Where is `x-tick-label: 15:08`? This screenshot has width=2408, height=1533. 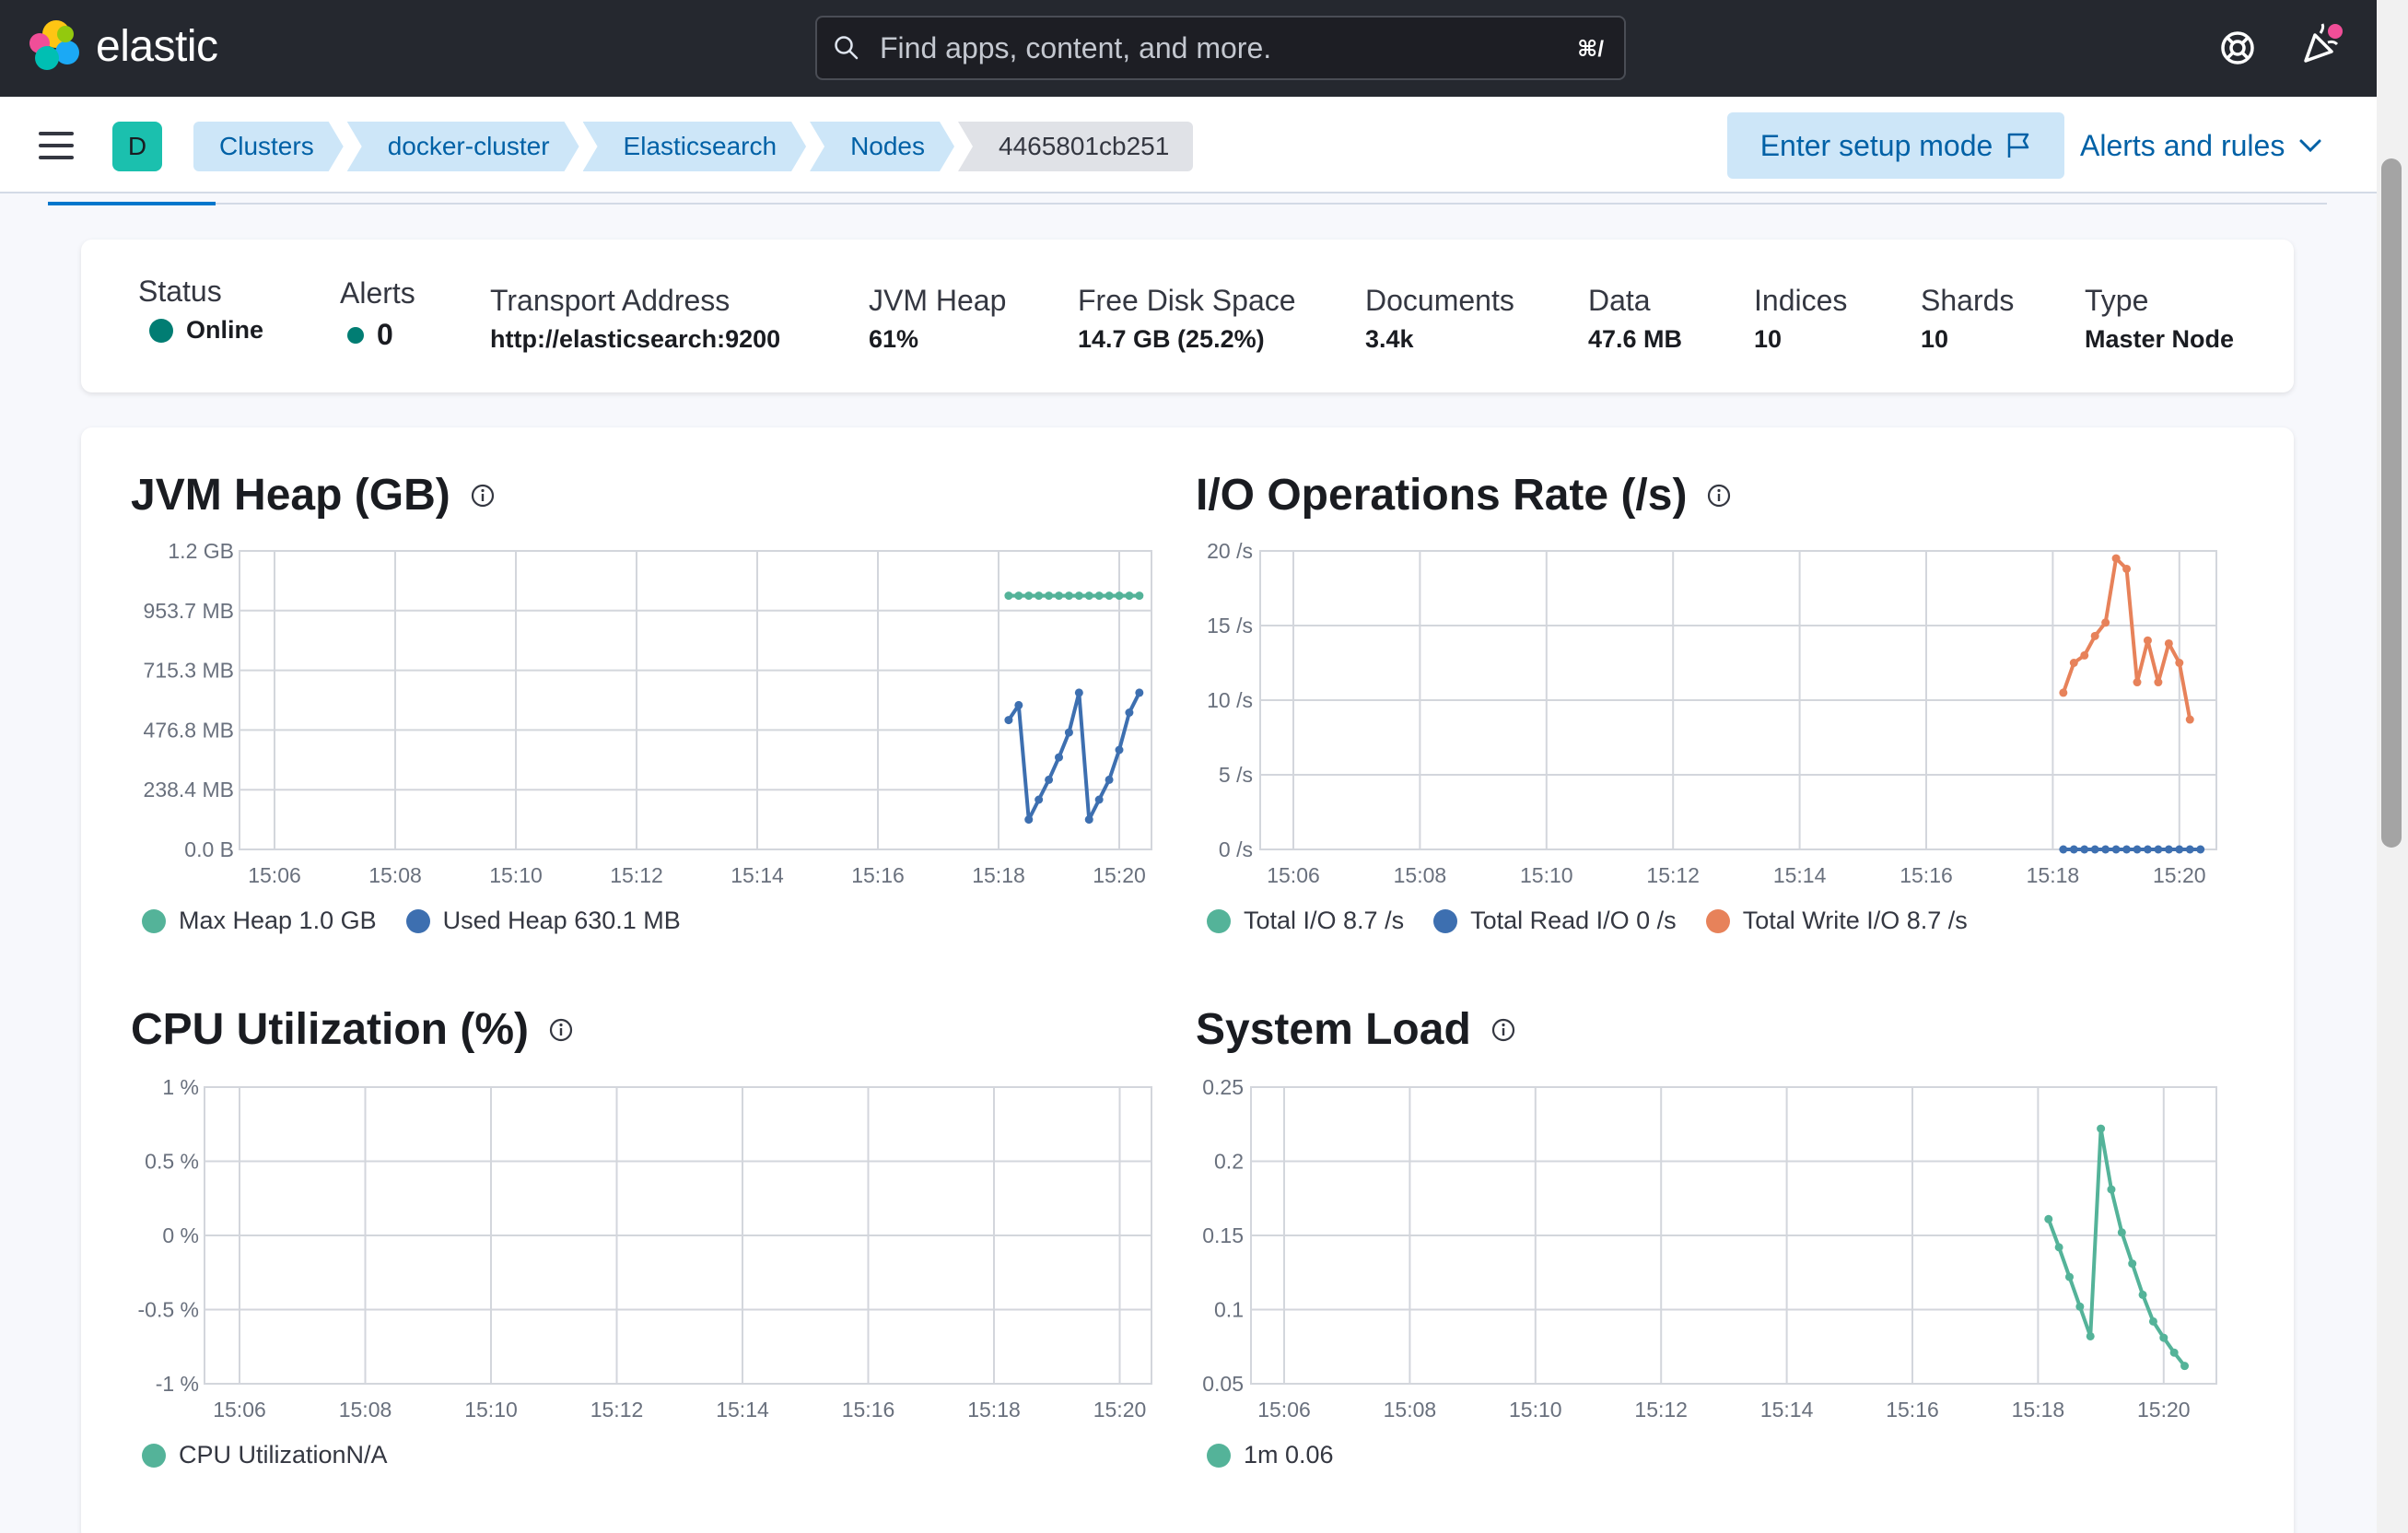
x-tick-label: 15:08 is located at coordinates (1410, 1410).